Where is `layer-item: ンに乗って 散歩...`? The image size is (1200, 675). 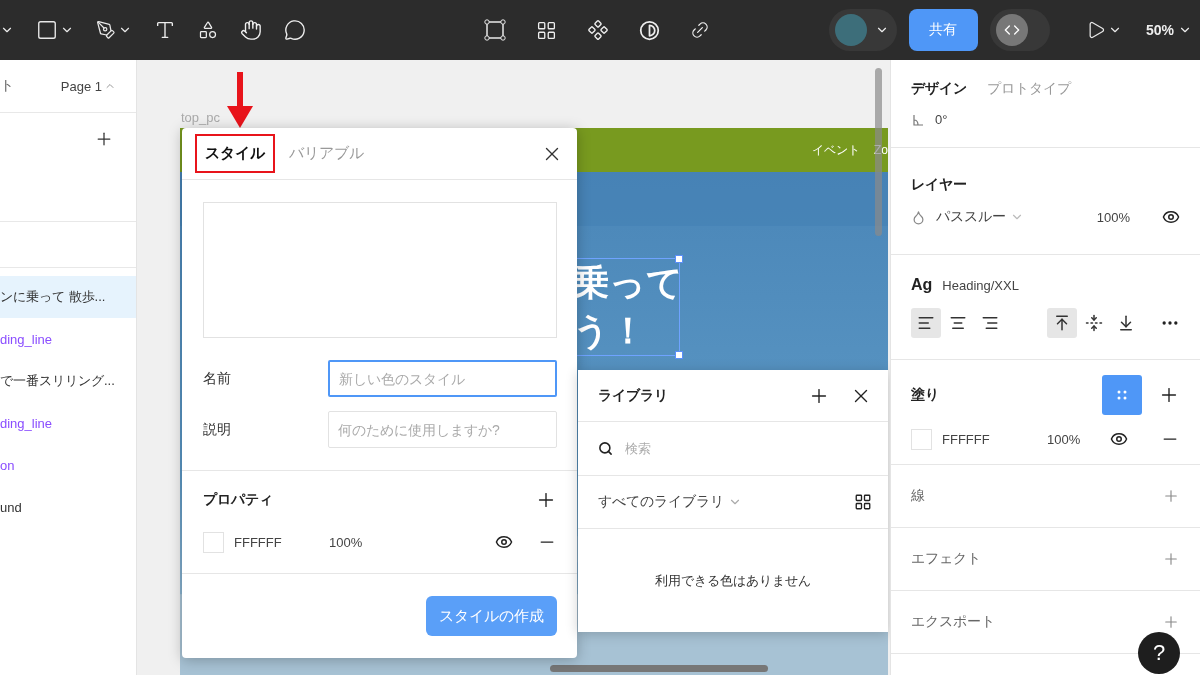
layer-item: ンに乗って 散歩... is located at coordinates (68, 297).